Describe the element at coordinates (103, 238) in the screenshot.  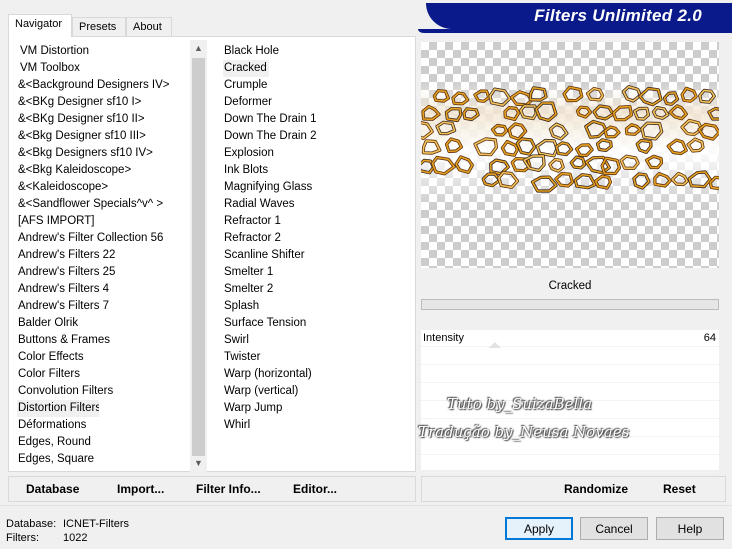
I see `category-list-item: Andrew's Filter Collection 56` at that location.